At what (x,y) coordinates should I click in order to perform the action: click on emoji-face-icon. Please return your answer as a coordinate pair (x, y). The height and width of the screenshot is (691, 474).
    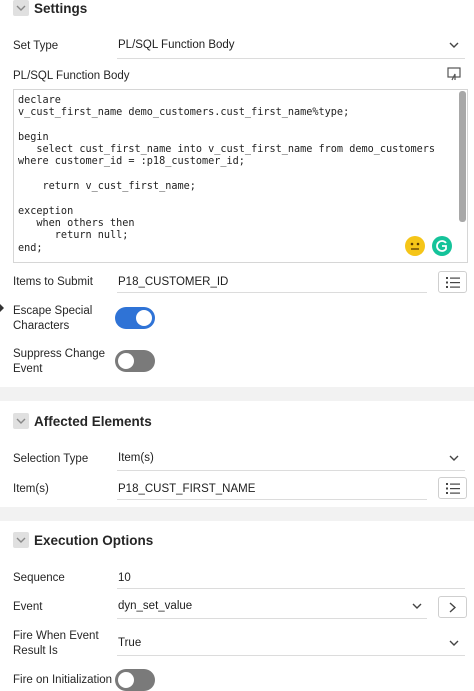
    Looking at the image, I should click on (415, 246).